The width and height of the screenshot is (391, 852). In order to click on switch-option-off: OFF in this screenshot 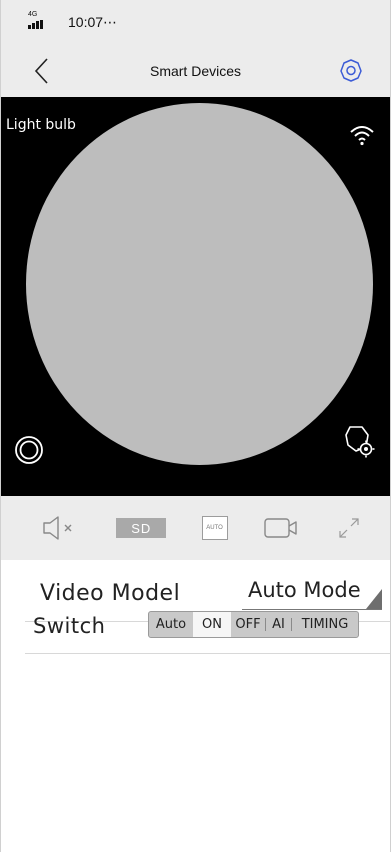, I will do `click(248, 624)`.